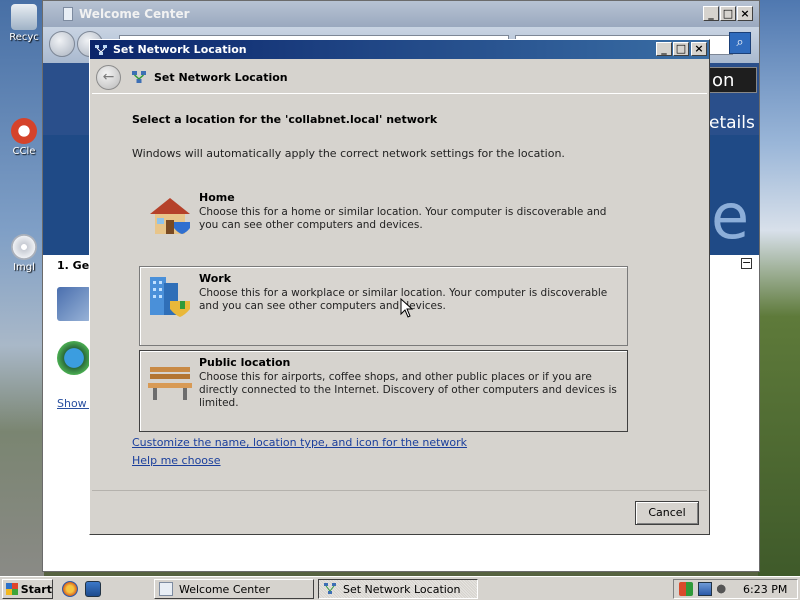  Describe the element at coordinates (686, 589) in the screenshot. I see `security-shield-icon` at that location.